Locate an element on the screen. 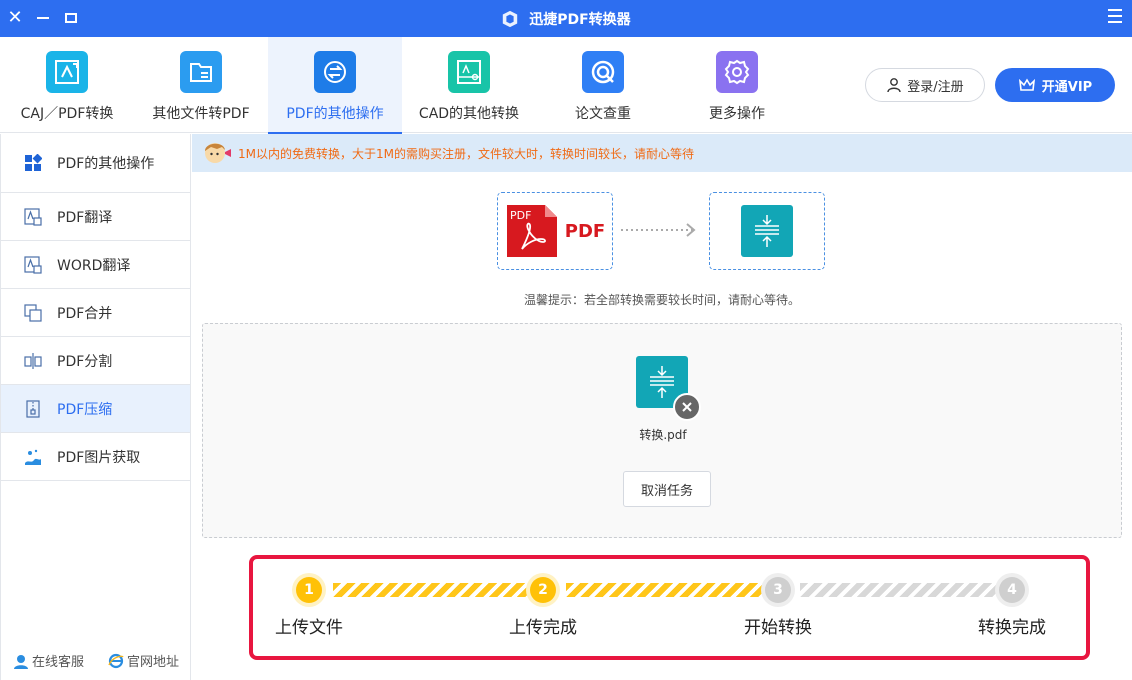  sidebar-header-label: PDF的其他操作 is located at coordinates (106, 164).